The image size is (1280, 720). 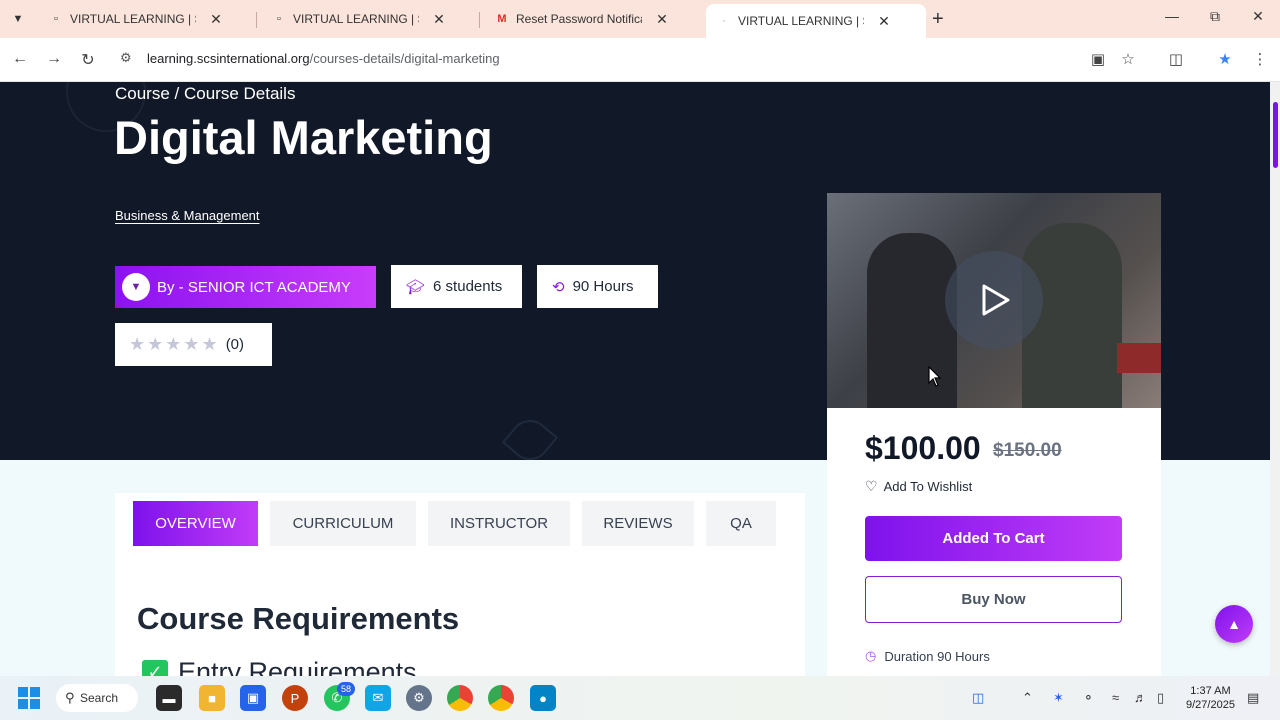 What do you see at coordinates (136, 287) in the screenshot?
I see `academy-logo-icon: ▼` at bounding box center [136, 287].